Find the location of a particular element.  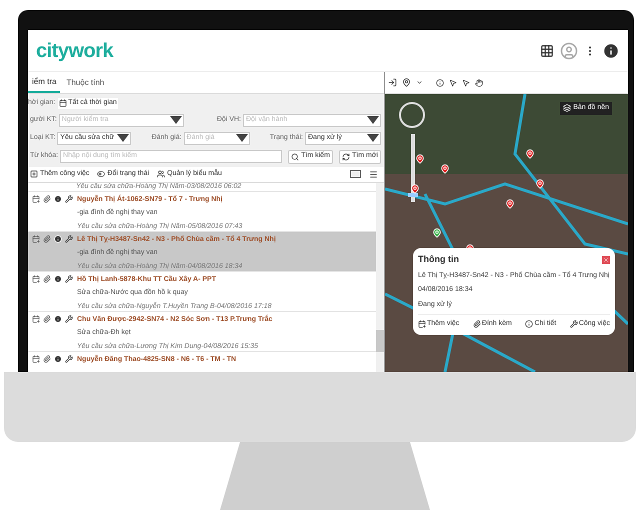

select-icon is located at coordinates (466, 82).